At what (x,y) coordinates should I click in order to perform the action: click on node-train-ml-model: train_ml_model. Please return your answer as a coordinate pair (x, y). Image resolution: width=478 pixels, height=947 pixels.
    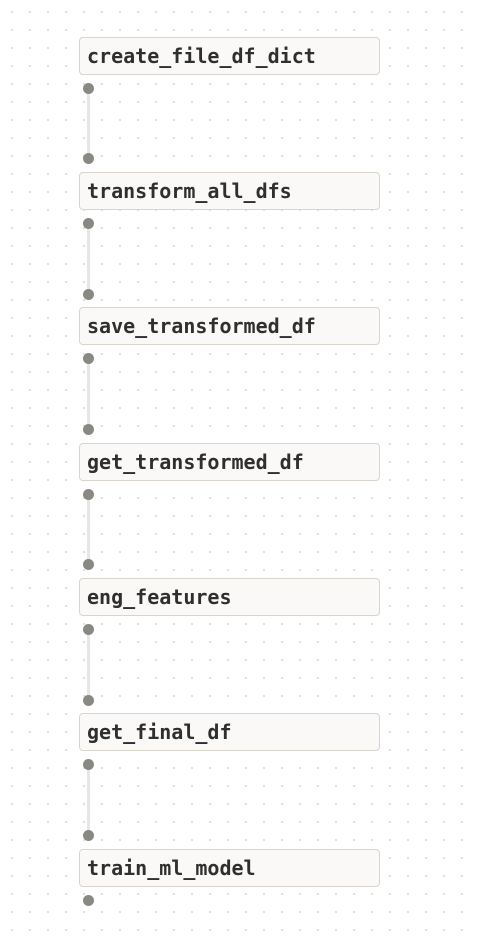
    Looking at the image, I should click on (229, 868).